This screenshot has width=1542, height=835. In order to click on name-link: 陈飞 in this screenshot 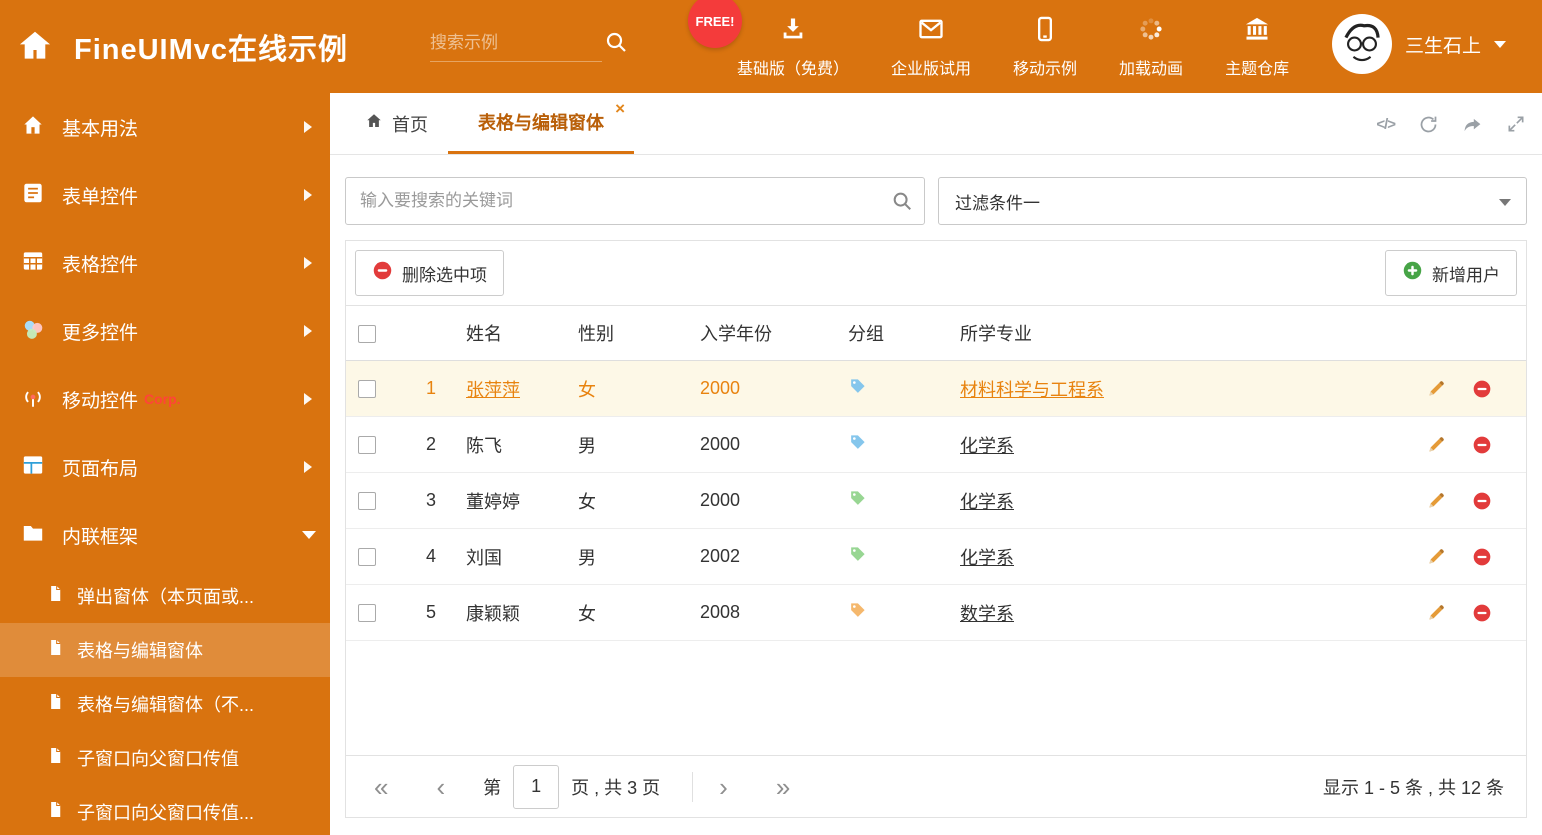, I will do `click(484, 446)`.